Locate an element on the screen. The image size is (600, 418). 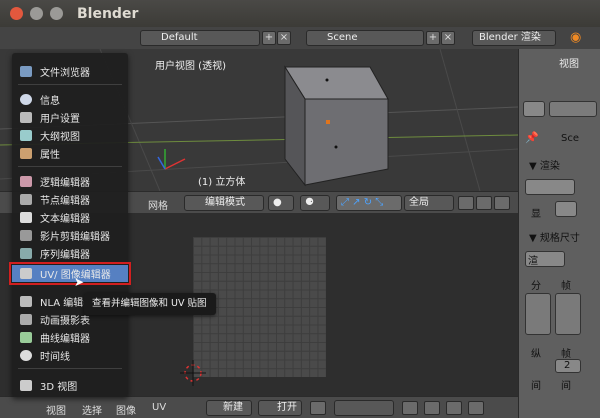
resolution-fields is located at coordinates (538, 314).